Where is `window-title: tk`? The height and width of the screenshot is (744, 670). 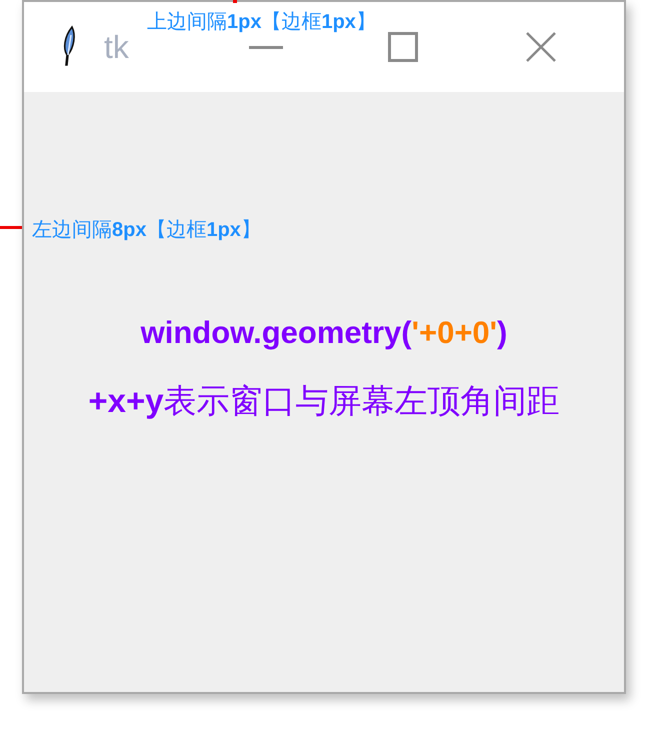 window-title: tk is located at coordinates (116, 47).